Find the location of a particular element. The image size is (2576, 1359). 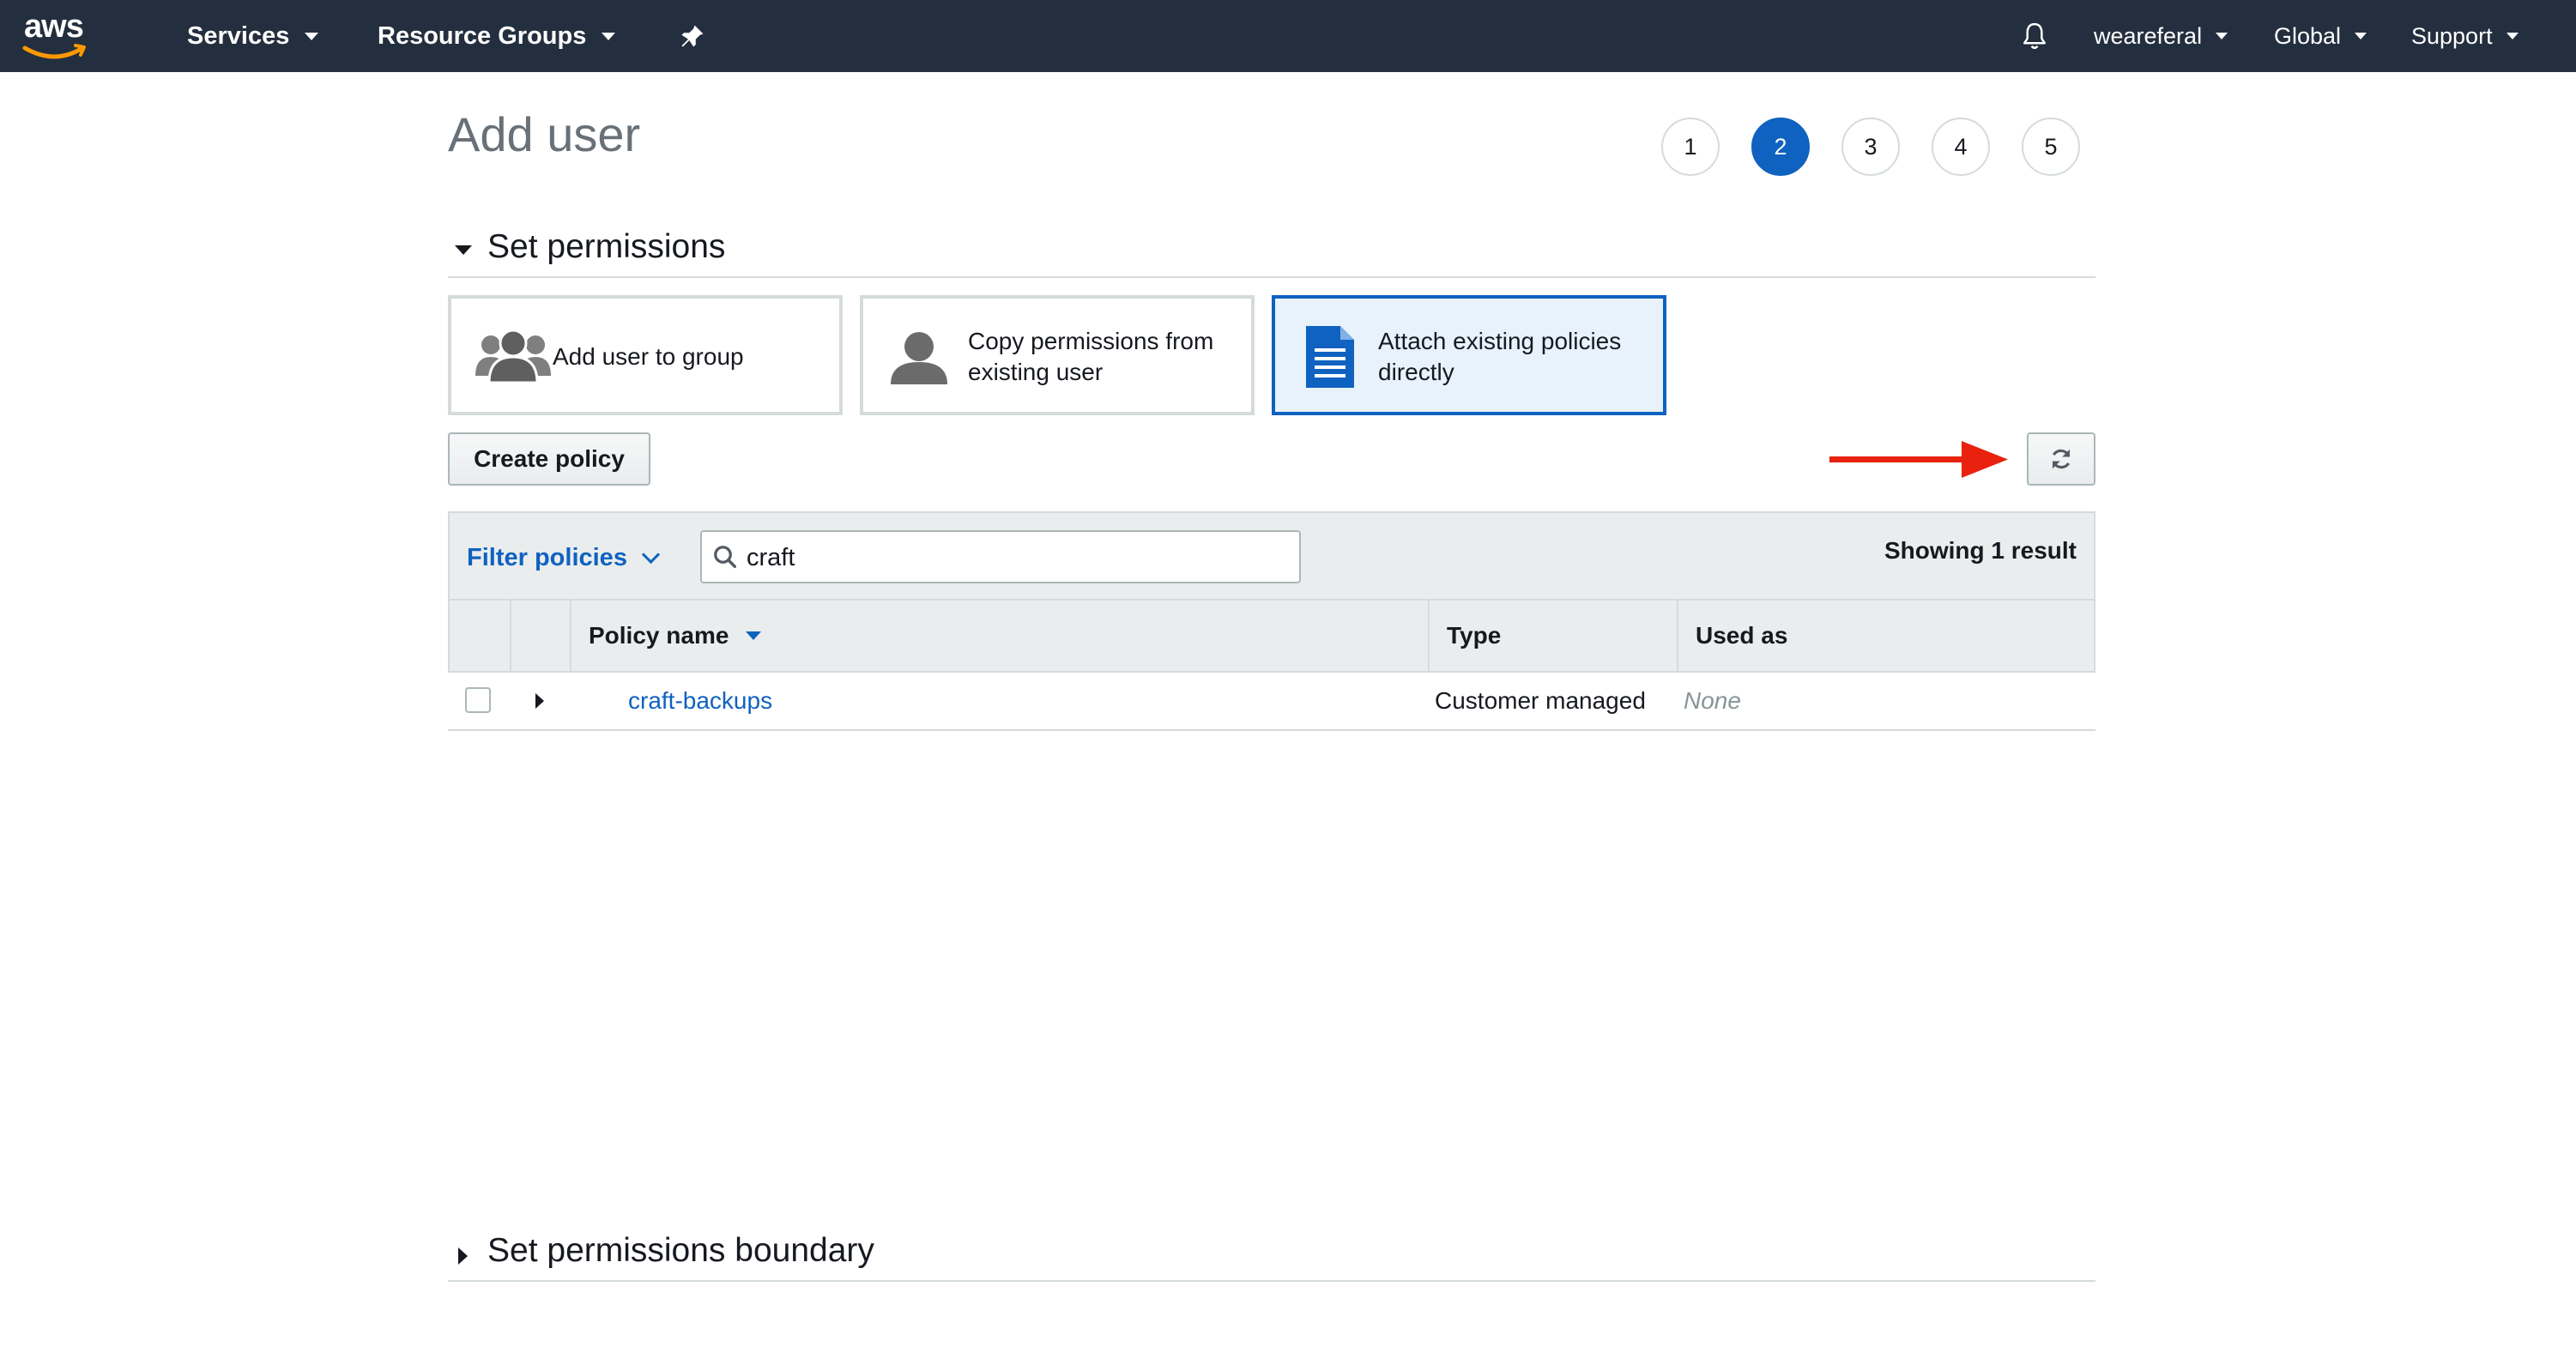

expand-row-icon is located at coordinates (539, 701).